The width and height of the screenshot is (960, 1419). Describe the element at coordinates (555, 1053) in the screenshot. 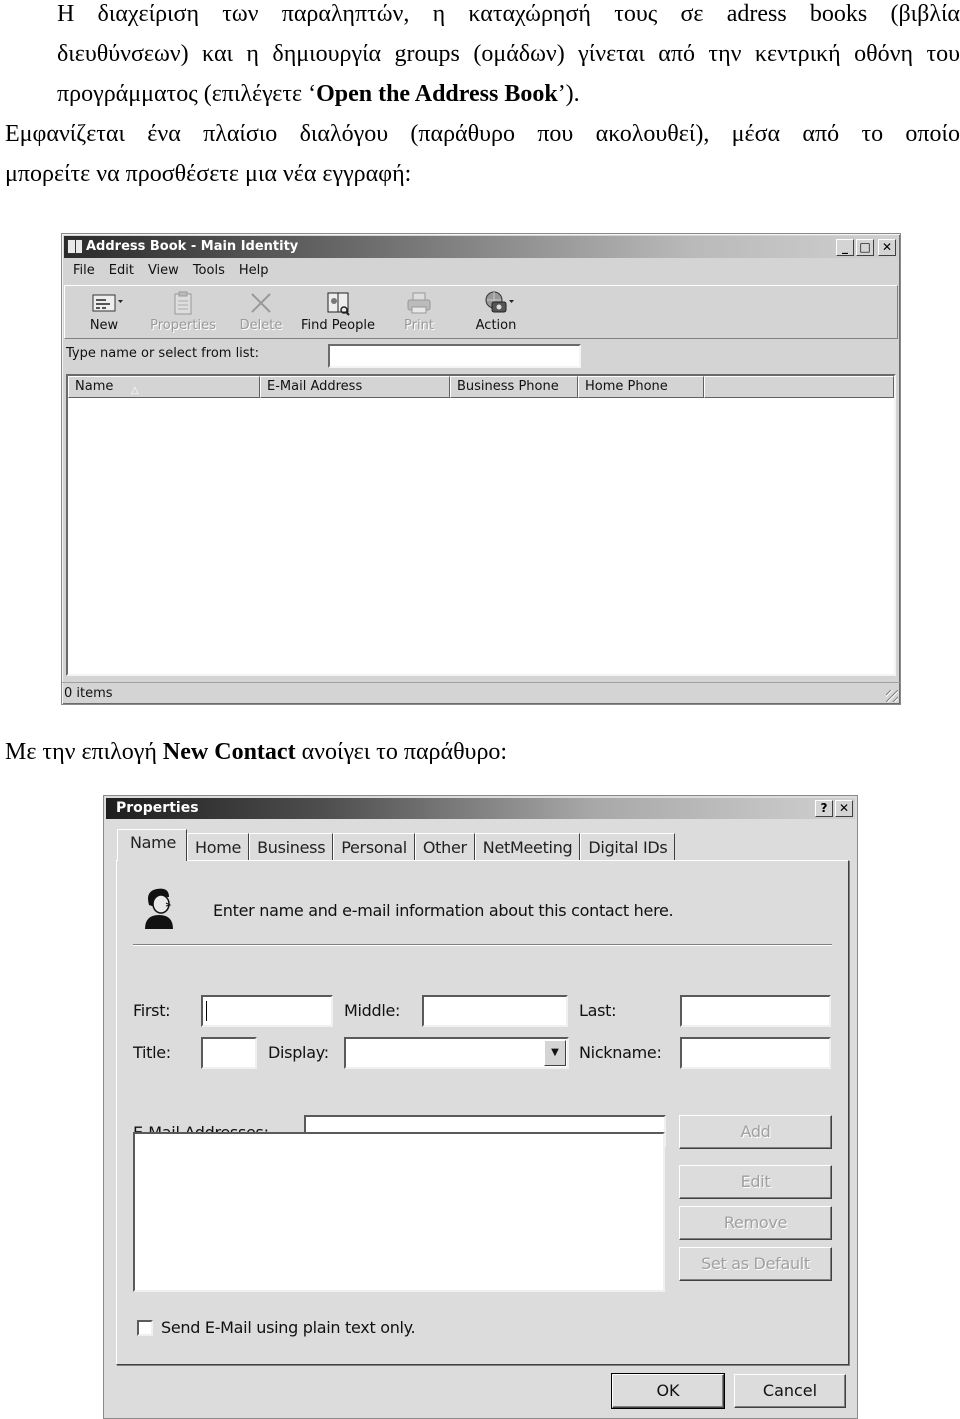

I see `chevron-down-icon: ▼` at that location.